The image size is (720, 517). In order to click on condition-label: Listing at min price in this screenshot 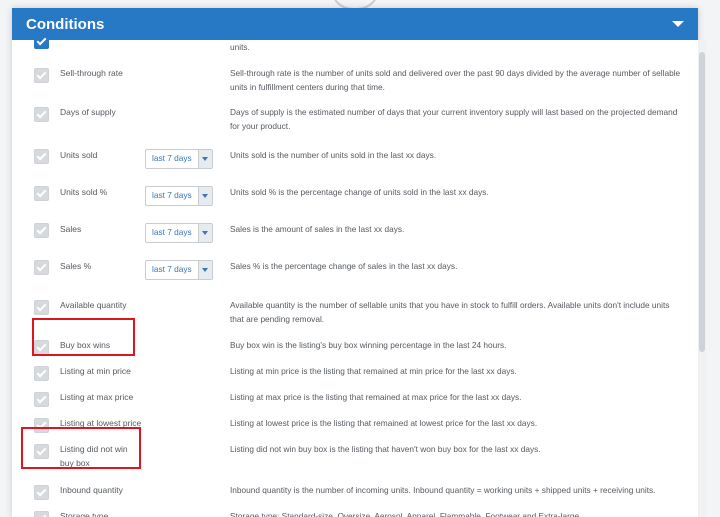, I will do `click(95, 371)`.